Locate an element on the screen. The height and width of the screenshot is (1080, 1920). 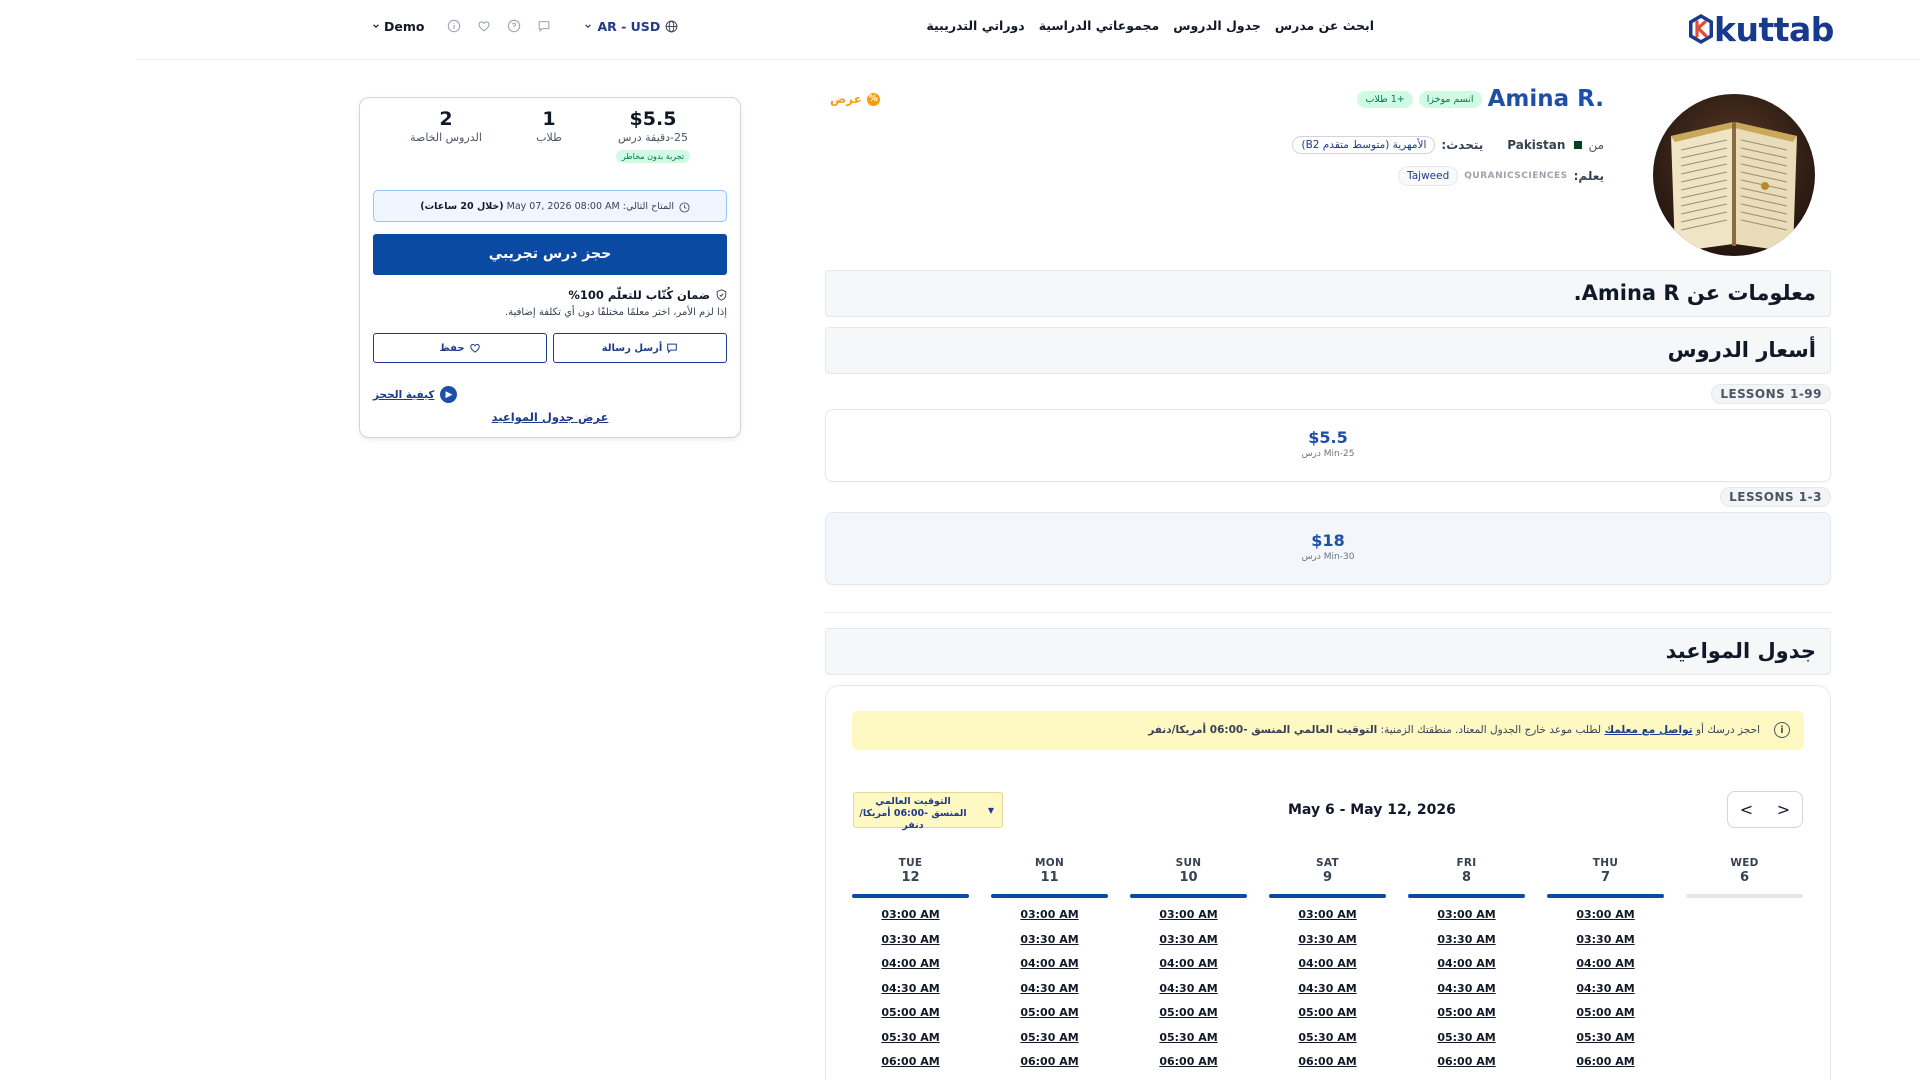
stat-price: $5.5 25-دقيقة درس تجربة بدون مخاطر is located at coordinates (653, 135).